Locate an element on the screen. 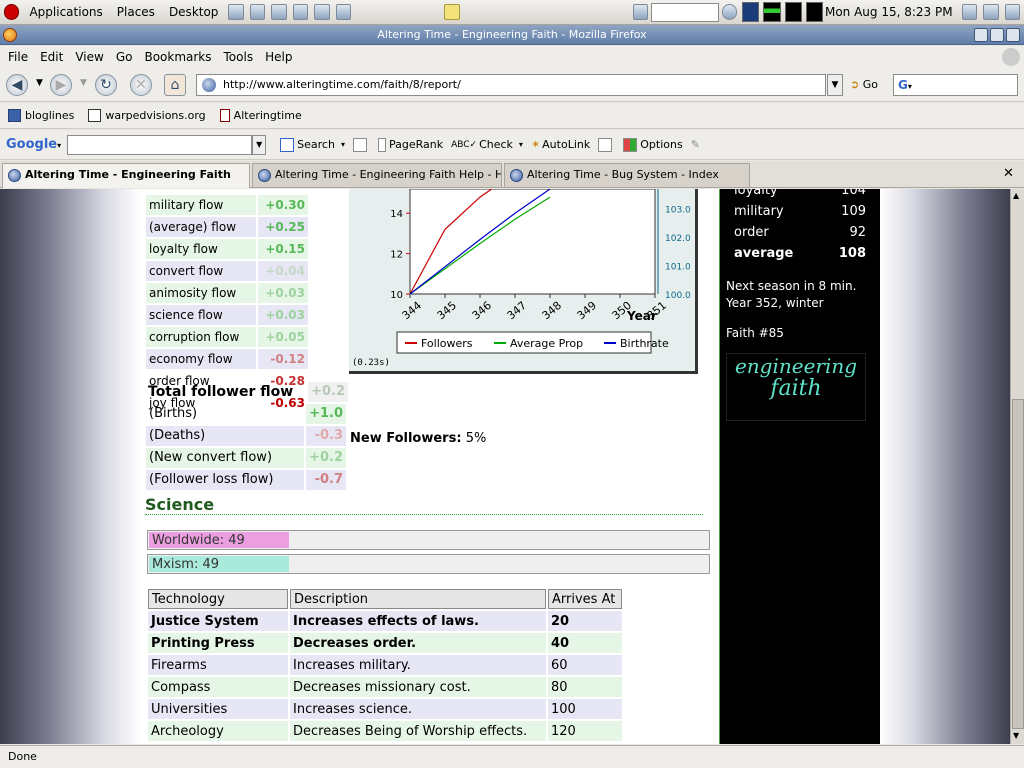 Image resolution: width=1024 pixels, height=768 pixels. places-menu: Places is located at coordinates (136, 12).